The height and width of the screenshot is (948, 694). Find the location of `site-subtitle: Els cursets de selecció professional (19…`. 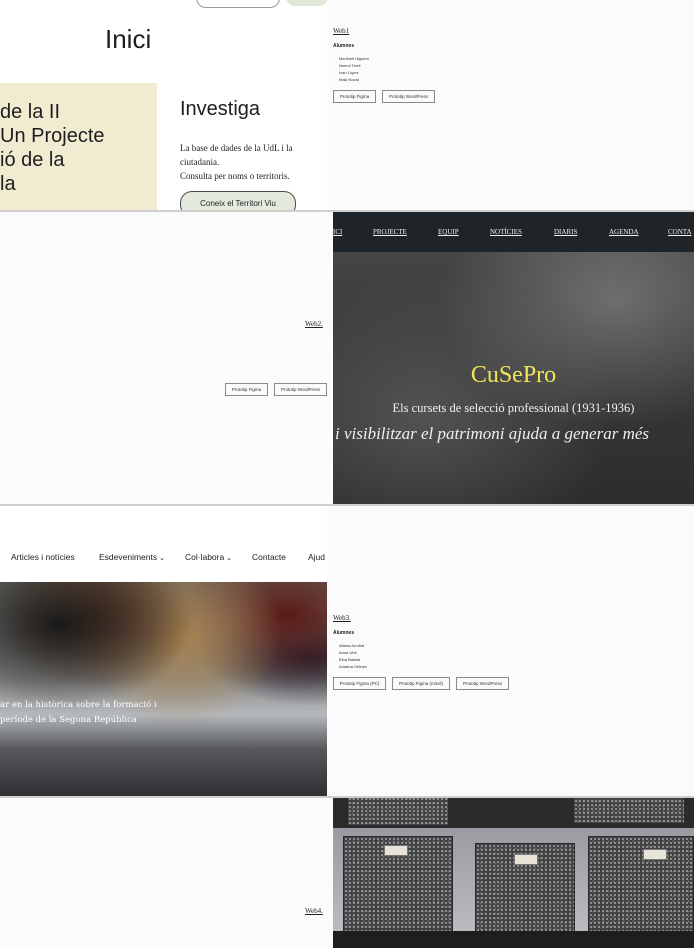

site-subtitle: Els cursets de selecció professional (19… is located at coordinates (513, 408).